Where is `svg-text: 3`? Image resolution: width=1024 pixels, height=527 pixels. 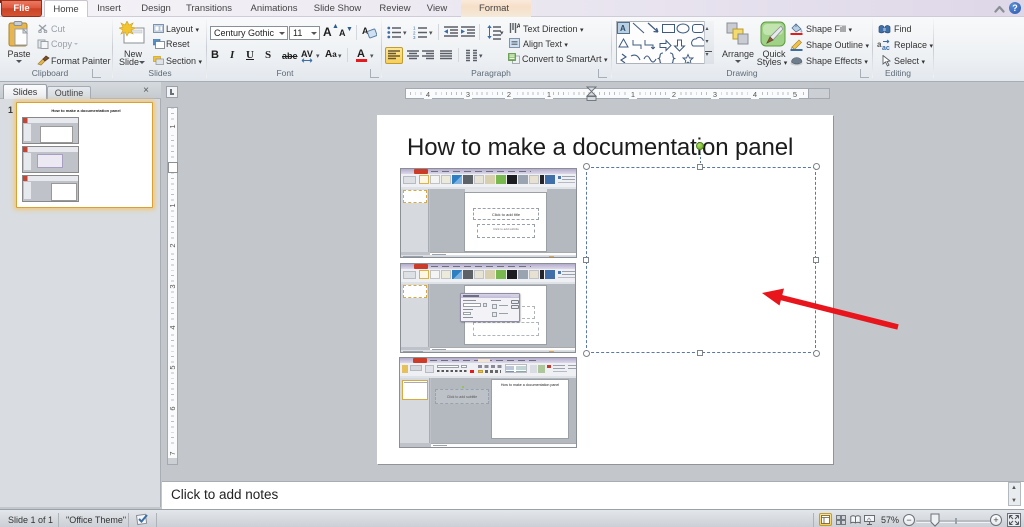
svg-text: 3 is located at coordinates (414, 37).